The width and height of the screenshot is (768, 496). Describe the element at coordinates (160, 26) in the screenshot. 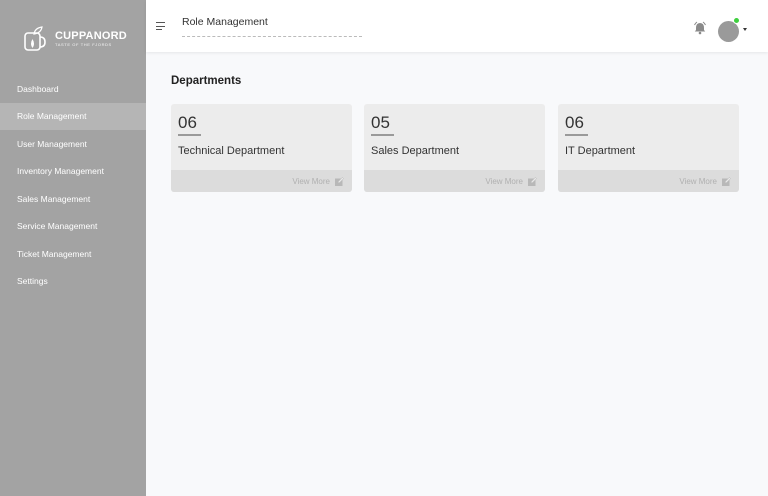

I see `menu-icon` at that location.